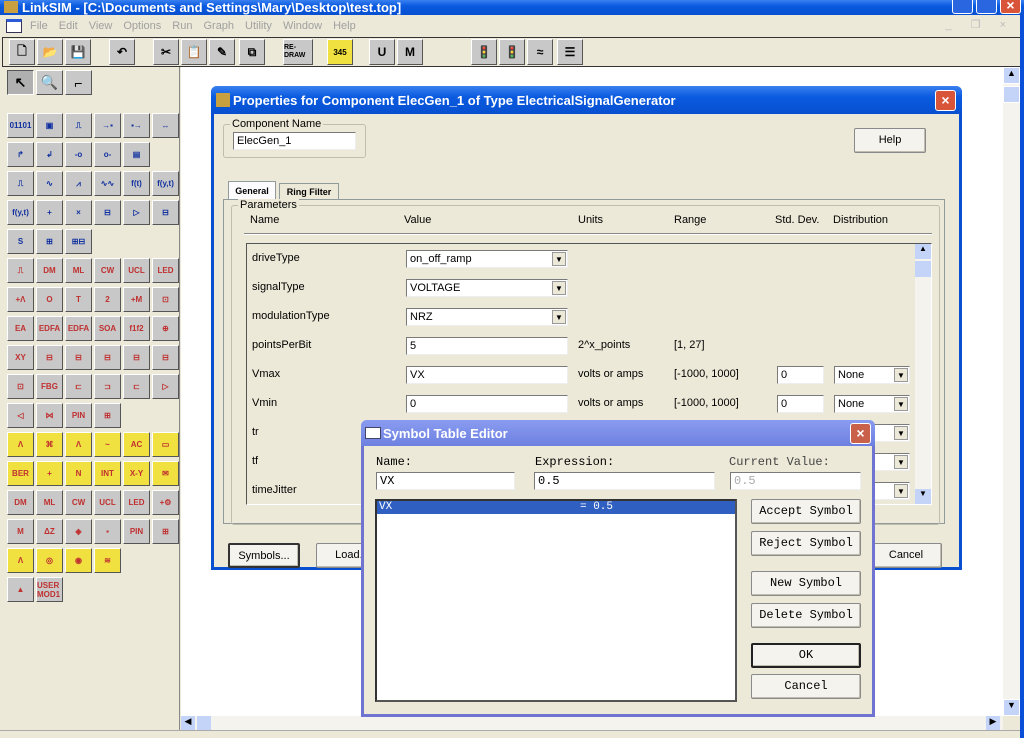 Image resolution: width=1024 pixels, height=738 pixels. I want to click on new-symbol-button: New Symbol, so click(806, 583).